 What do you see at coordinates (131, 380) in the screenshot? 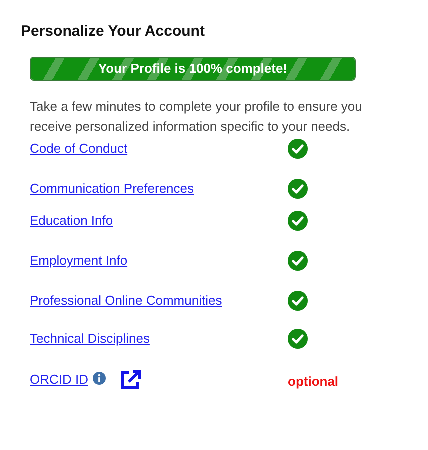
I see `external-link-icon` at bounding box center [131, 380].